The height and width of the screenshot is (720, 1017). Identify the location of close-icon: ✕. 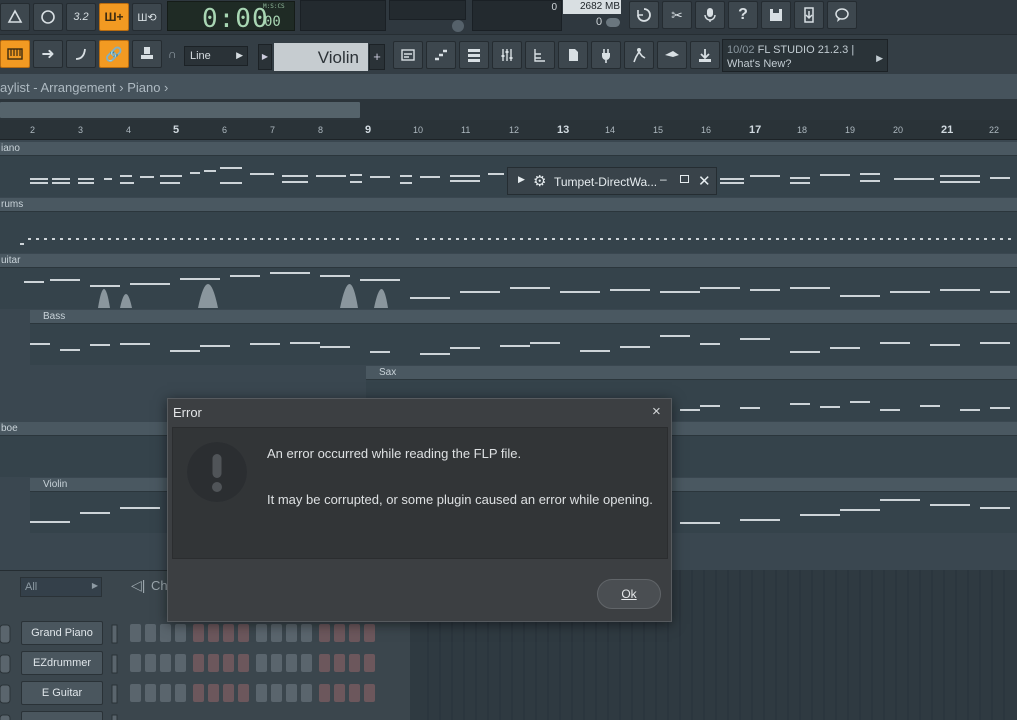
(704, 181).